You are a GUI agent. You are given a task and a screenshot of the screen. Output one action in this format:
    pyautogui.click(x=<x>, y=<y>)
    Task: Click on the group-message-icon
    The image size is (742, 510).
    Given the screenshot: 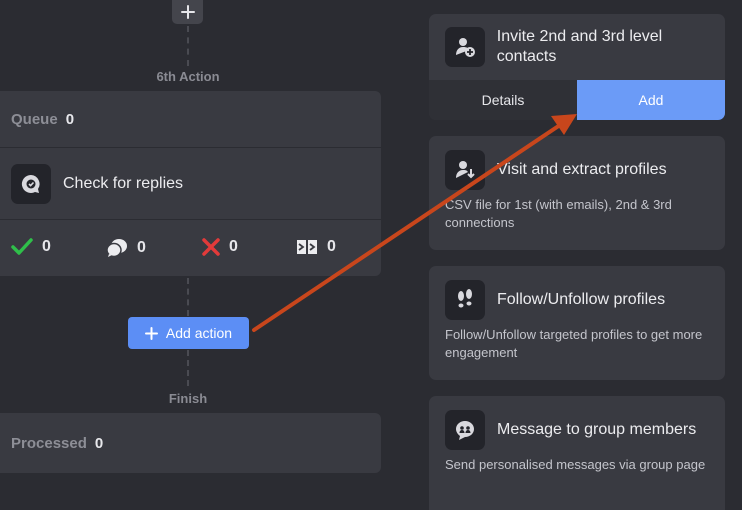 What is the action you would take?
    pyautogui.click(x=465, y=430)
    